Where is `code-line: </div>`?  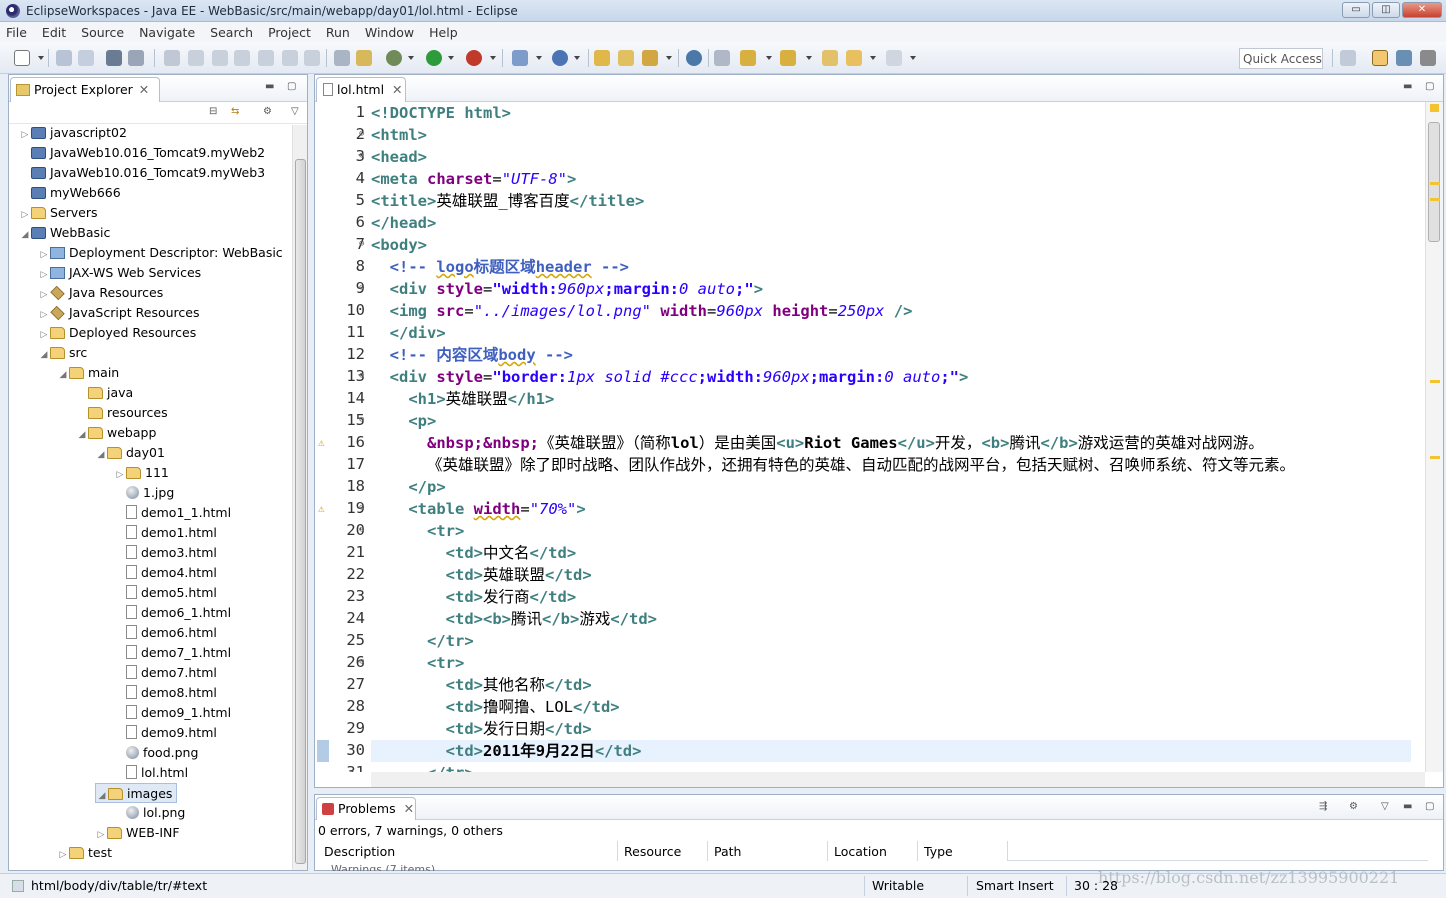 code-line: </div> is located at coordinates (408, 333).